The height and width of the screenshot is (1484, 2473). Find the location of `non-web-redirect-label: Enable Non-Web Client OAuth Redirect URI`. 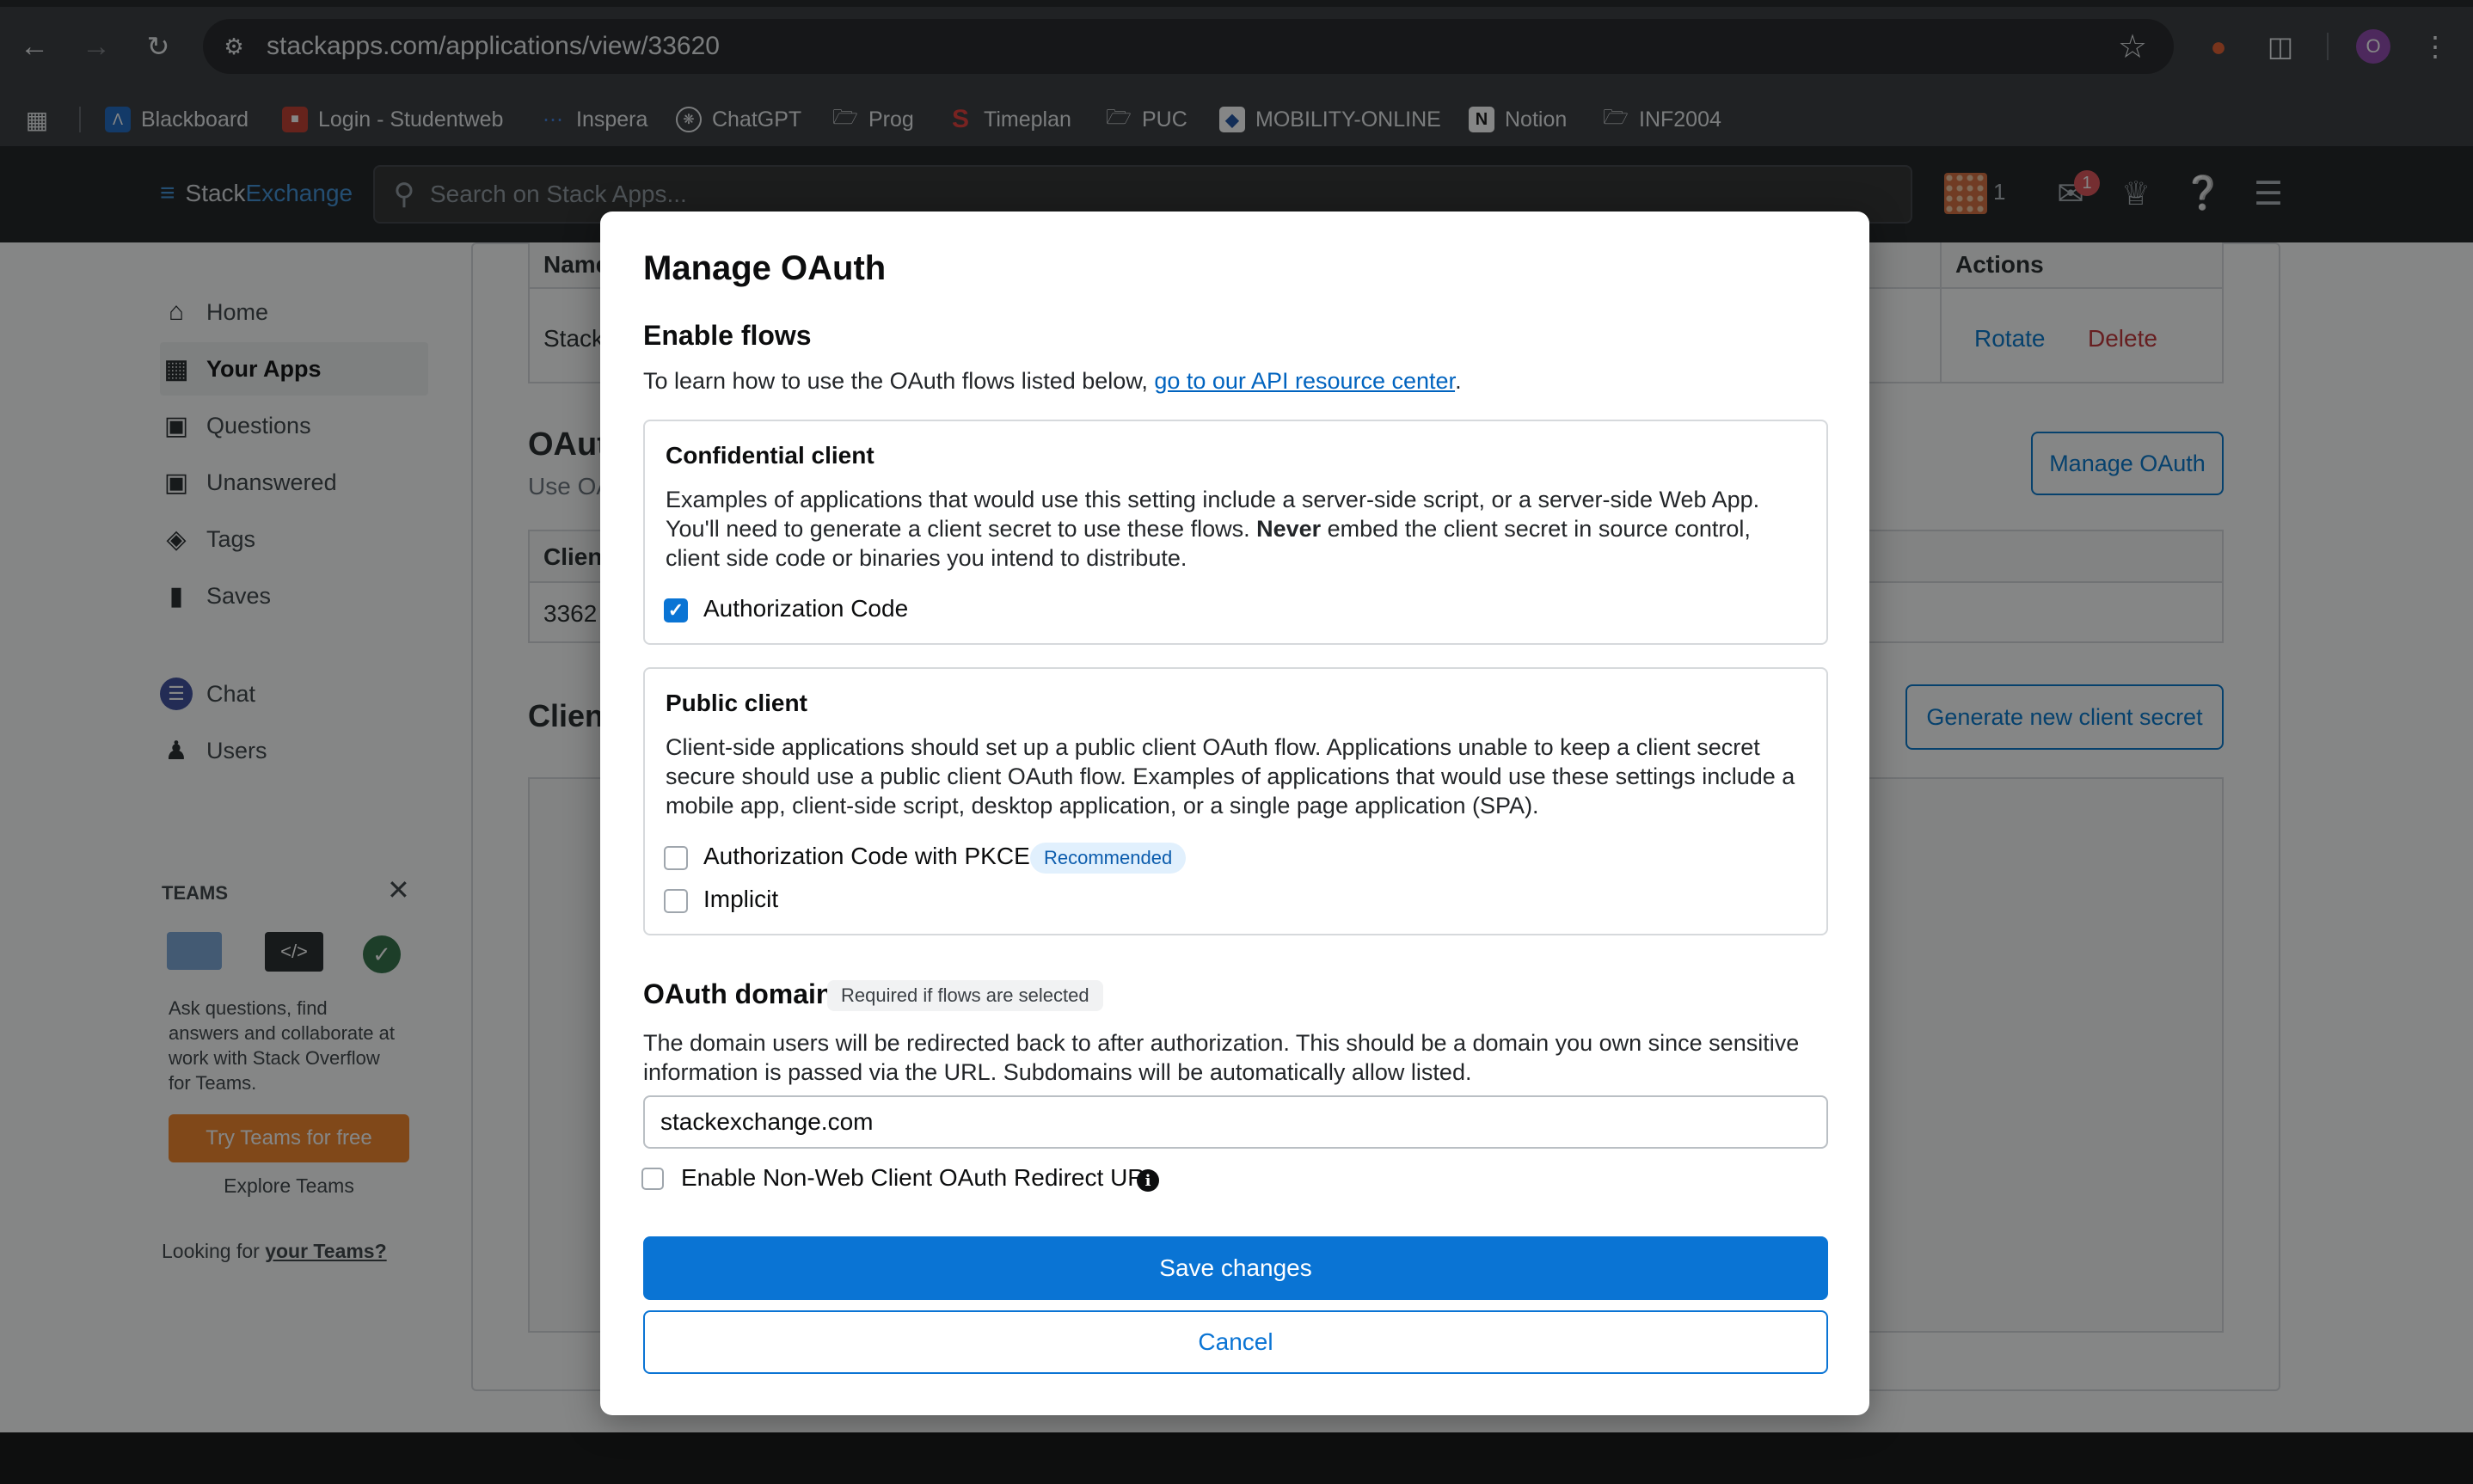

non-web-redirect-label: Enable Non-Web Client OAuth Redirect URI is located at coordinates (916, 1178).